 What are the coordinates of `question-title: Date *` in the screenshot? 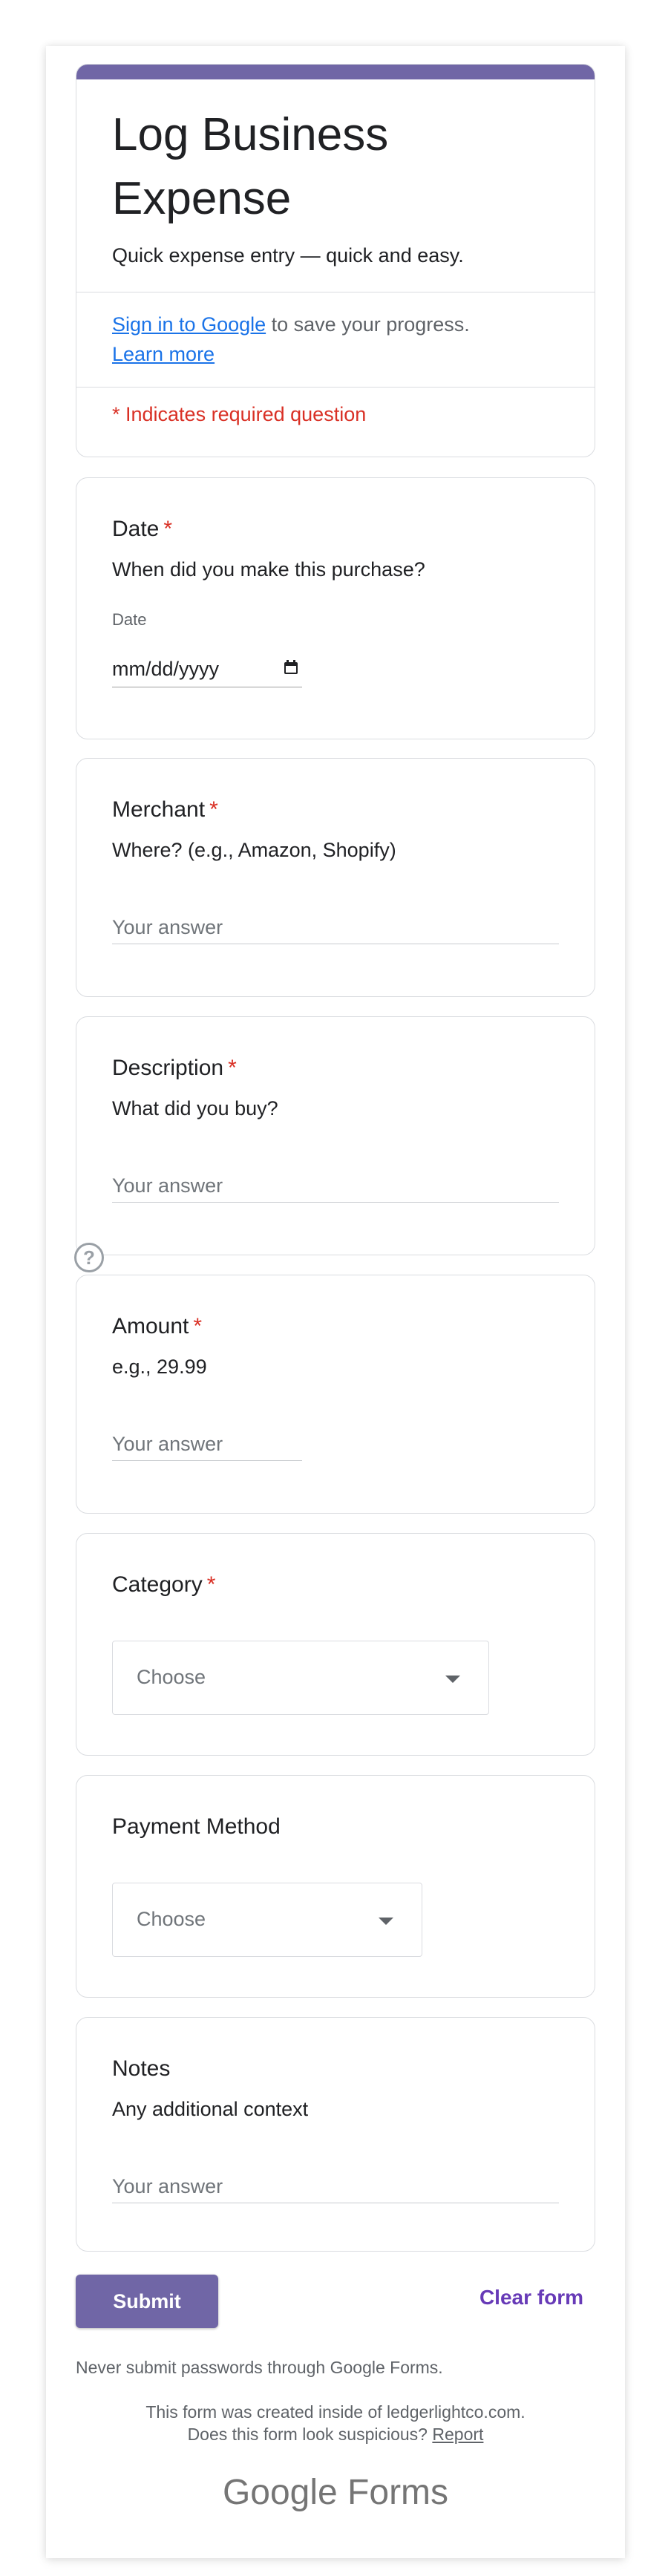 It's located at (142, 529).